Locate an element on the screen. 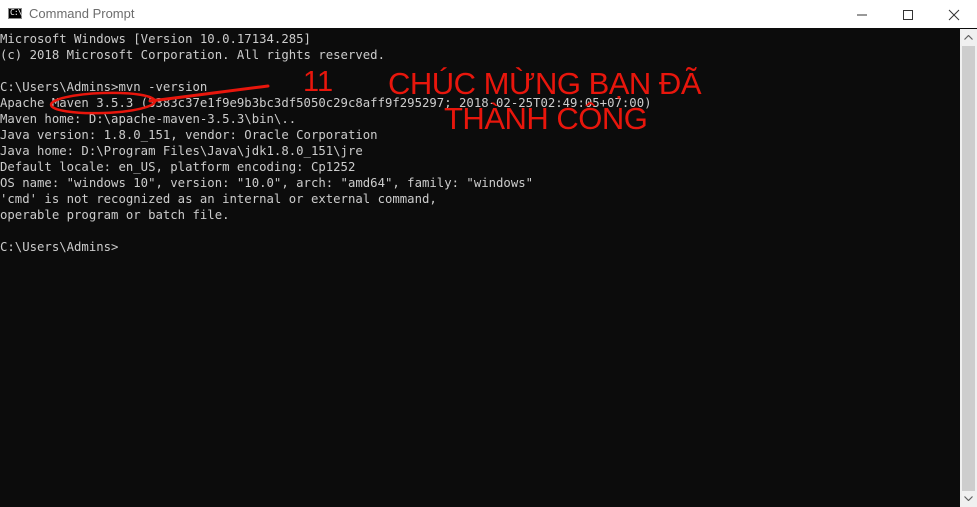 This screenshot has width=977, height=507. scroll-up-button is located at coordinates (968, 37).